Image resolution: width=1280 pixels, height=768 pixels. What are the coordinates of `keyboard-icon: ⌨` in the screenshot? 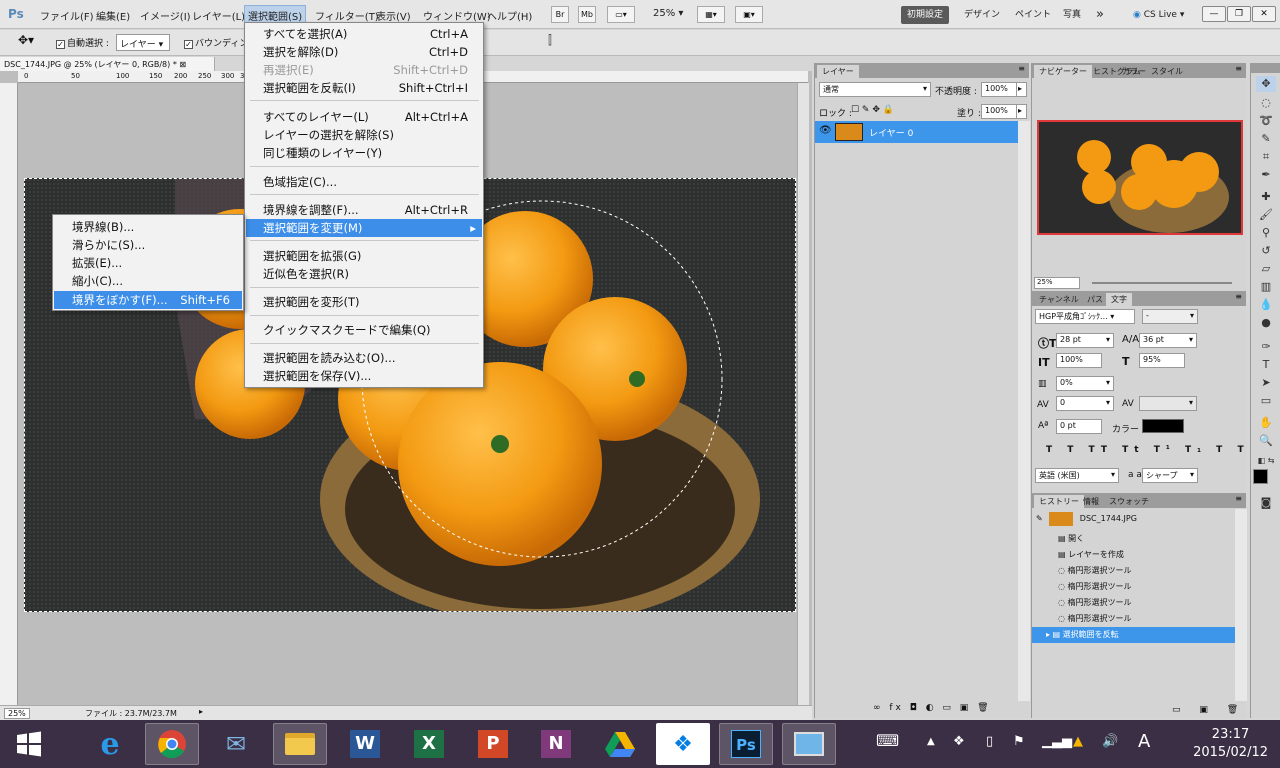 It's located at (887, 740).